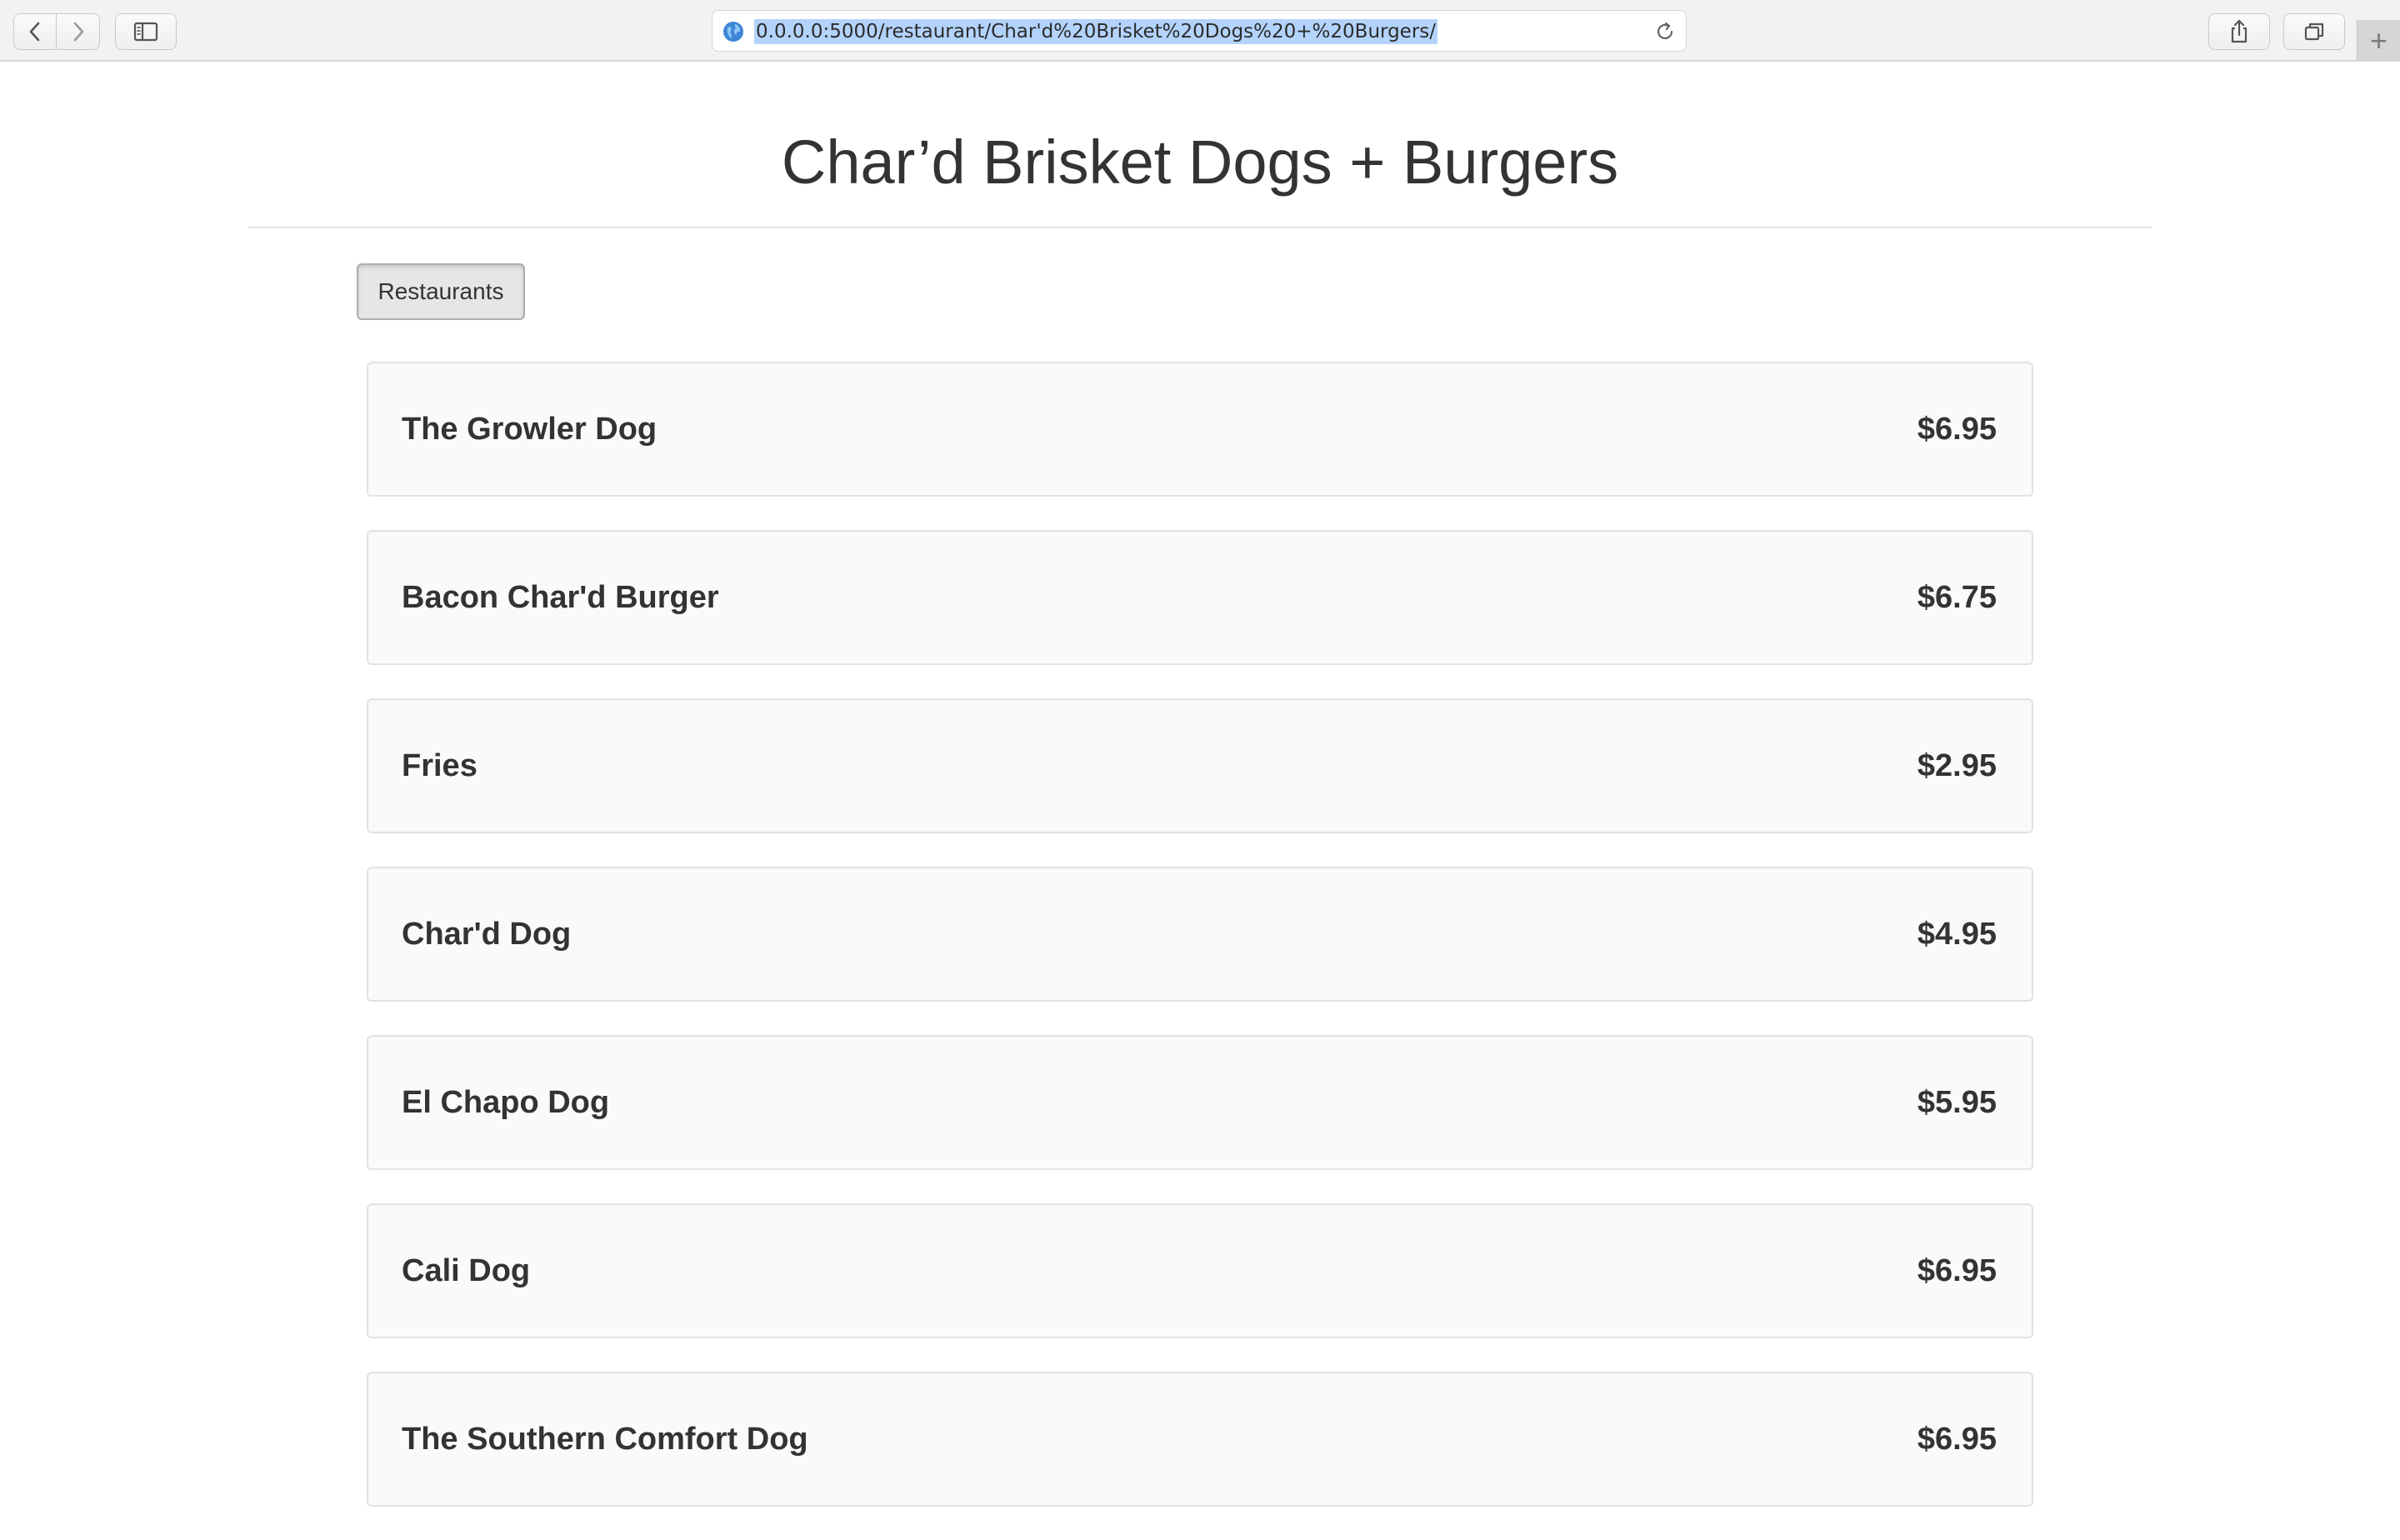  What do you see at coordinates (466, 1270) in the screenshot?
I see `menu-item-name: Cali Dog` at bounding box center [466, 1270].